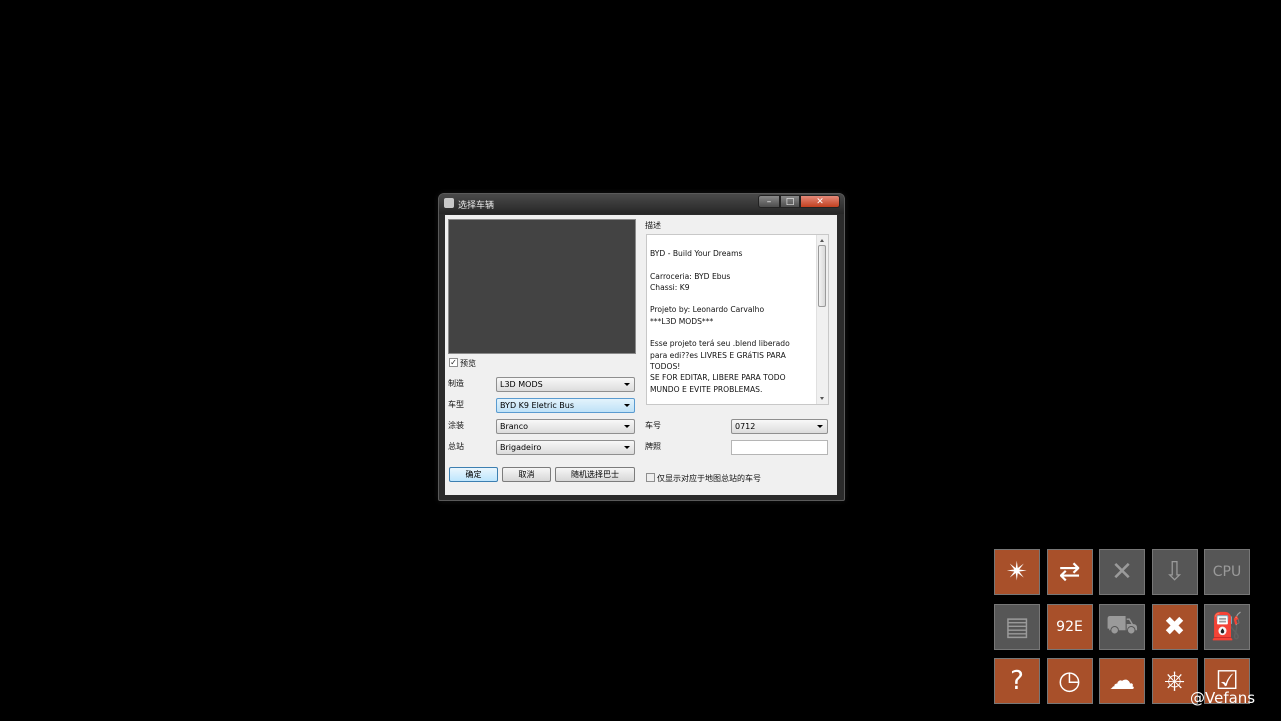 The width and height of the screenshot is (1281, 721). What do you see at coordinates (820, 201) in the screenshot?
I see `close-button: ✕` at bounding box center [820, 201].